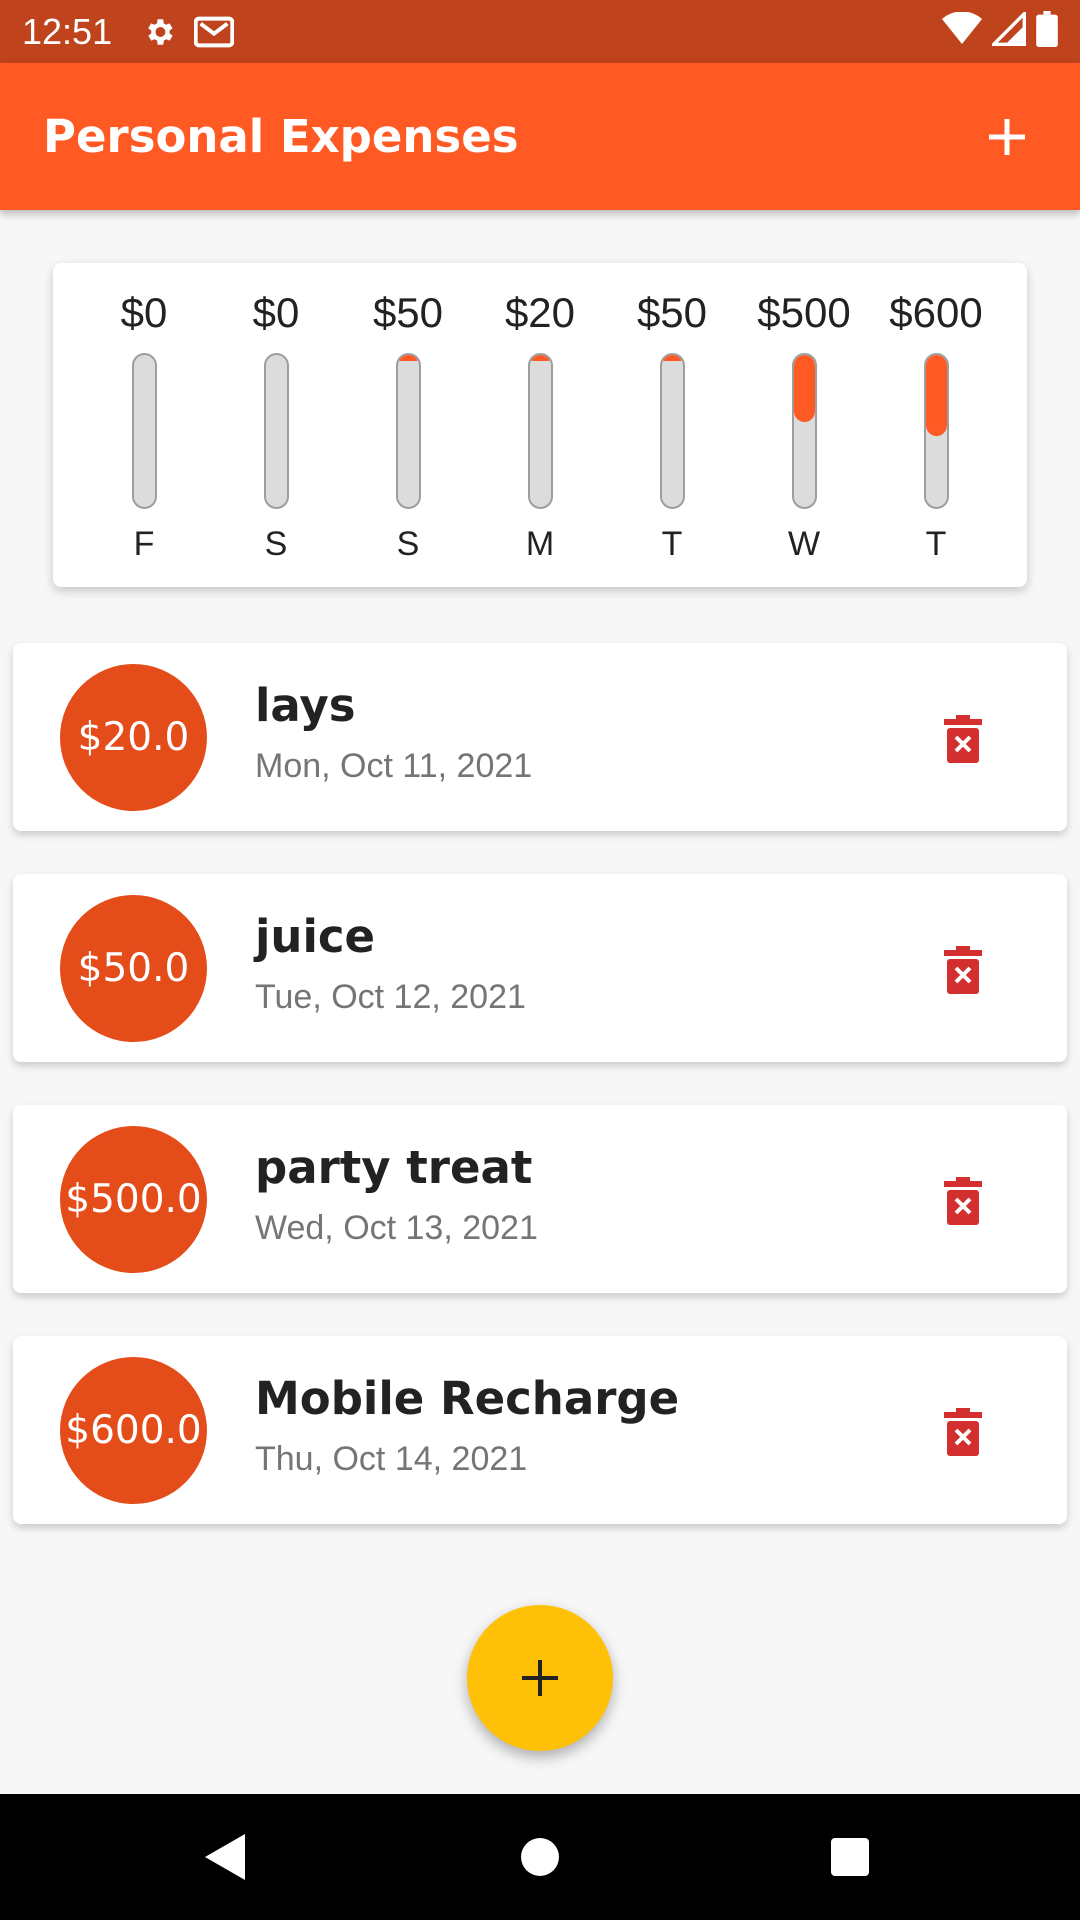 The image size is (1080, 1920). I want to click on add-fab-button, so click(540, 1678).